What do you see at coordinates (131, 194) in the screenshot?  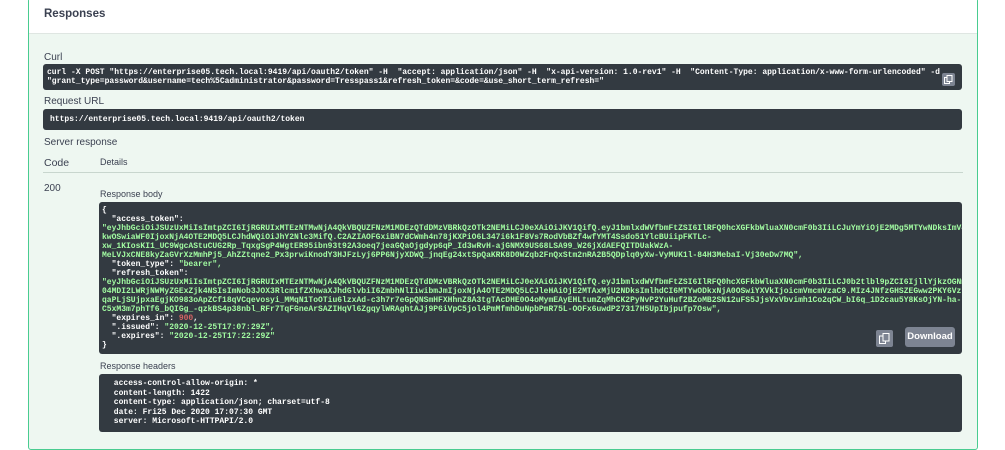 I see `response-body-label: Response body` at bounding box center [131, 194].